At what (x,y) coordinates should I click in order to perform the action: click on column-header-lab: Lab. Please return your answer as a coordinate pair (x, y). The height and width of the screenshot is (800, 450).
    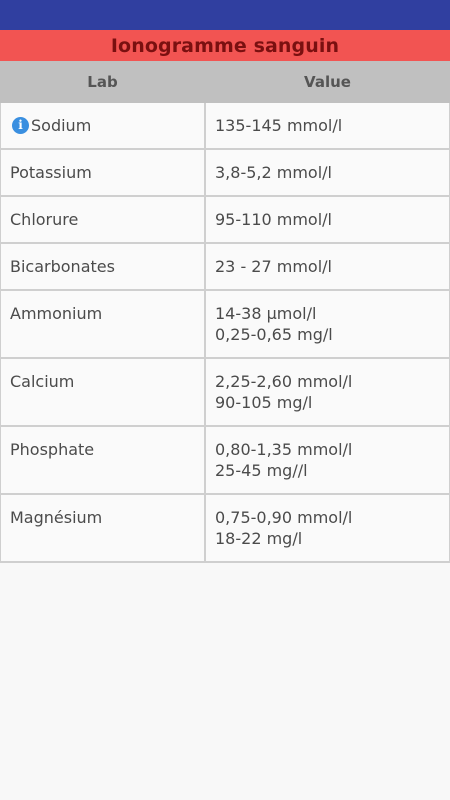
    Looking at the image, I should click on (102, 82).